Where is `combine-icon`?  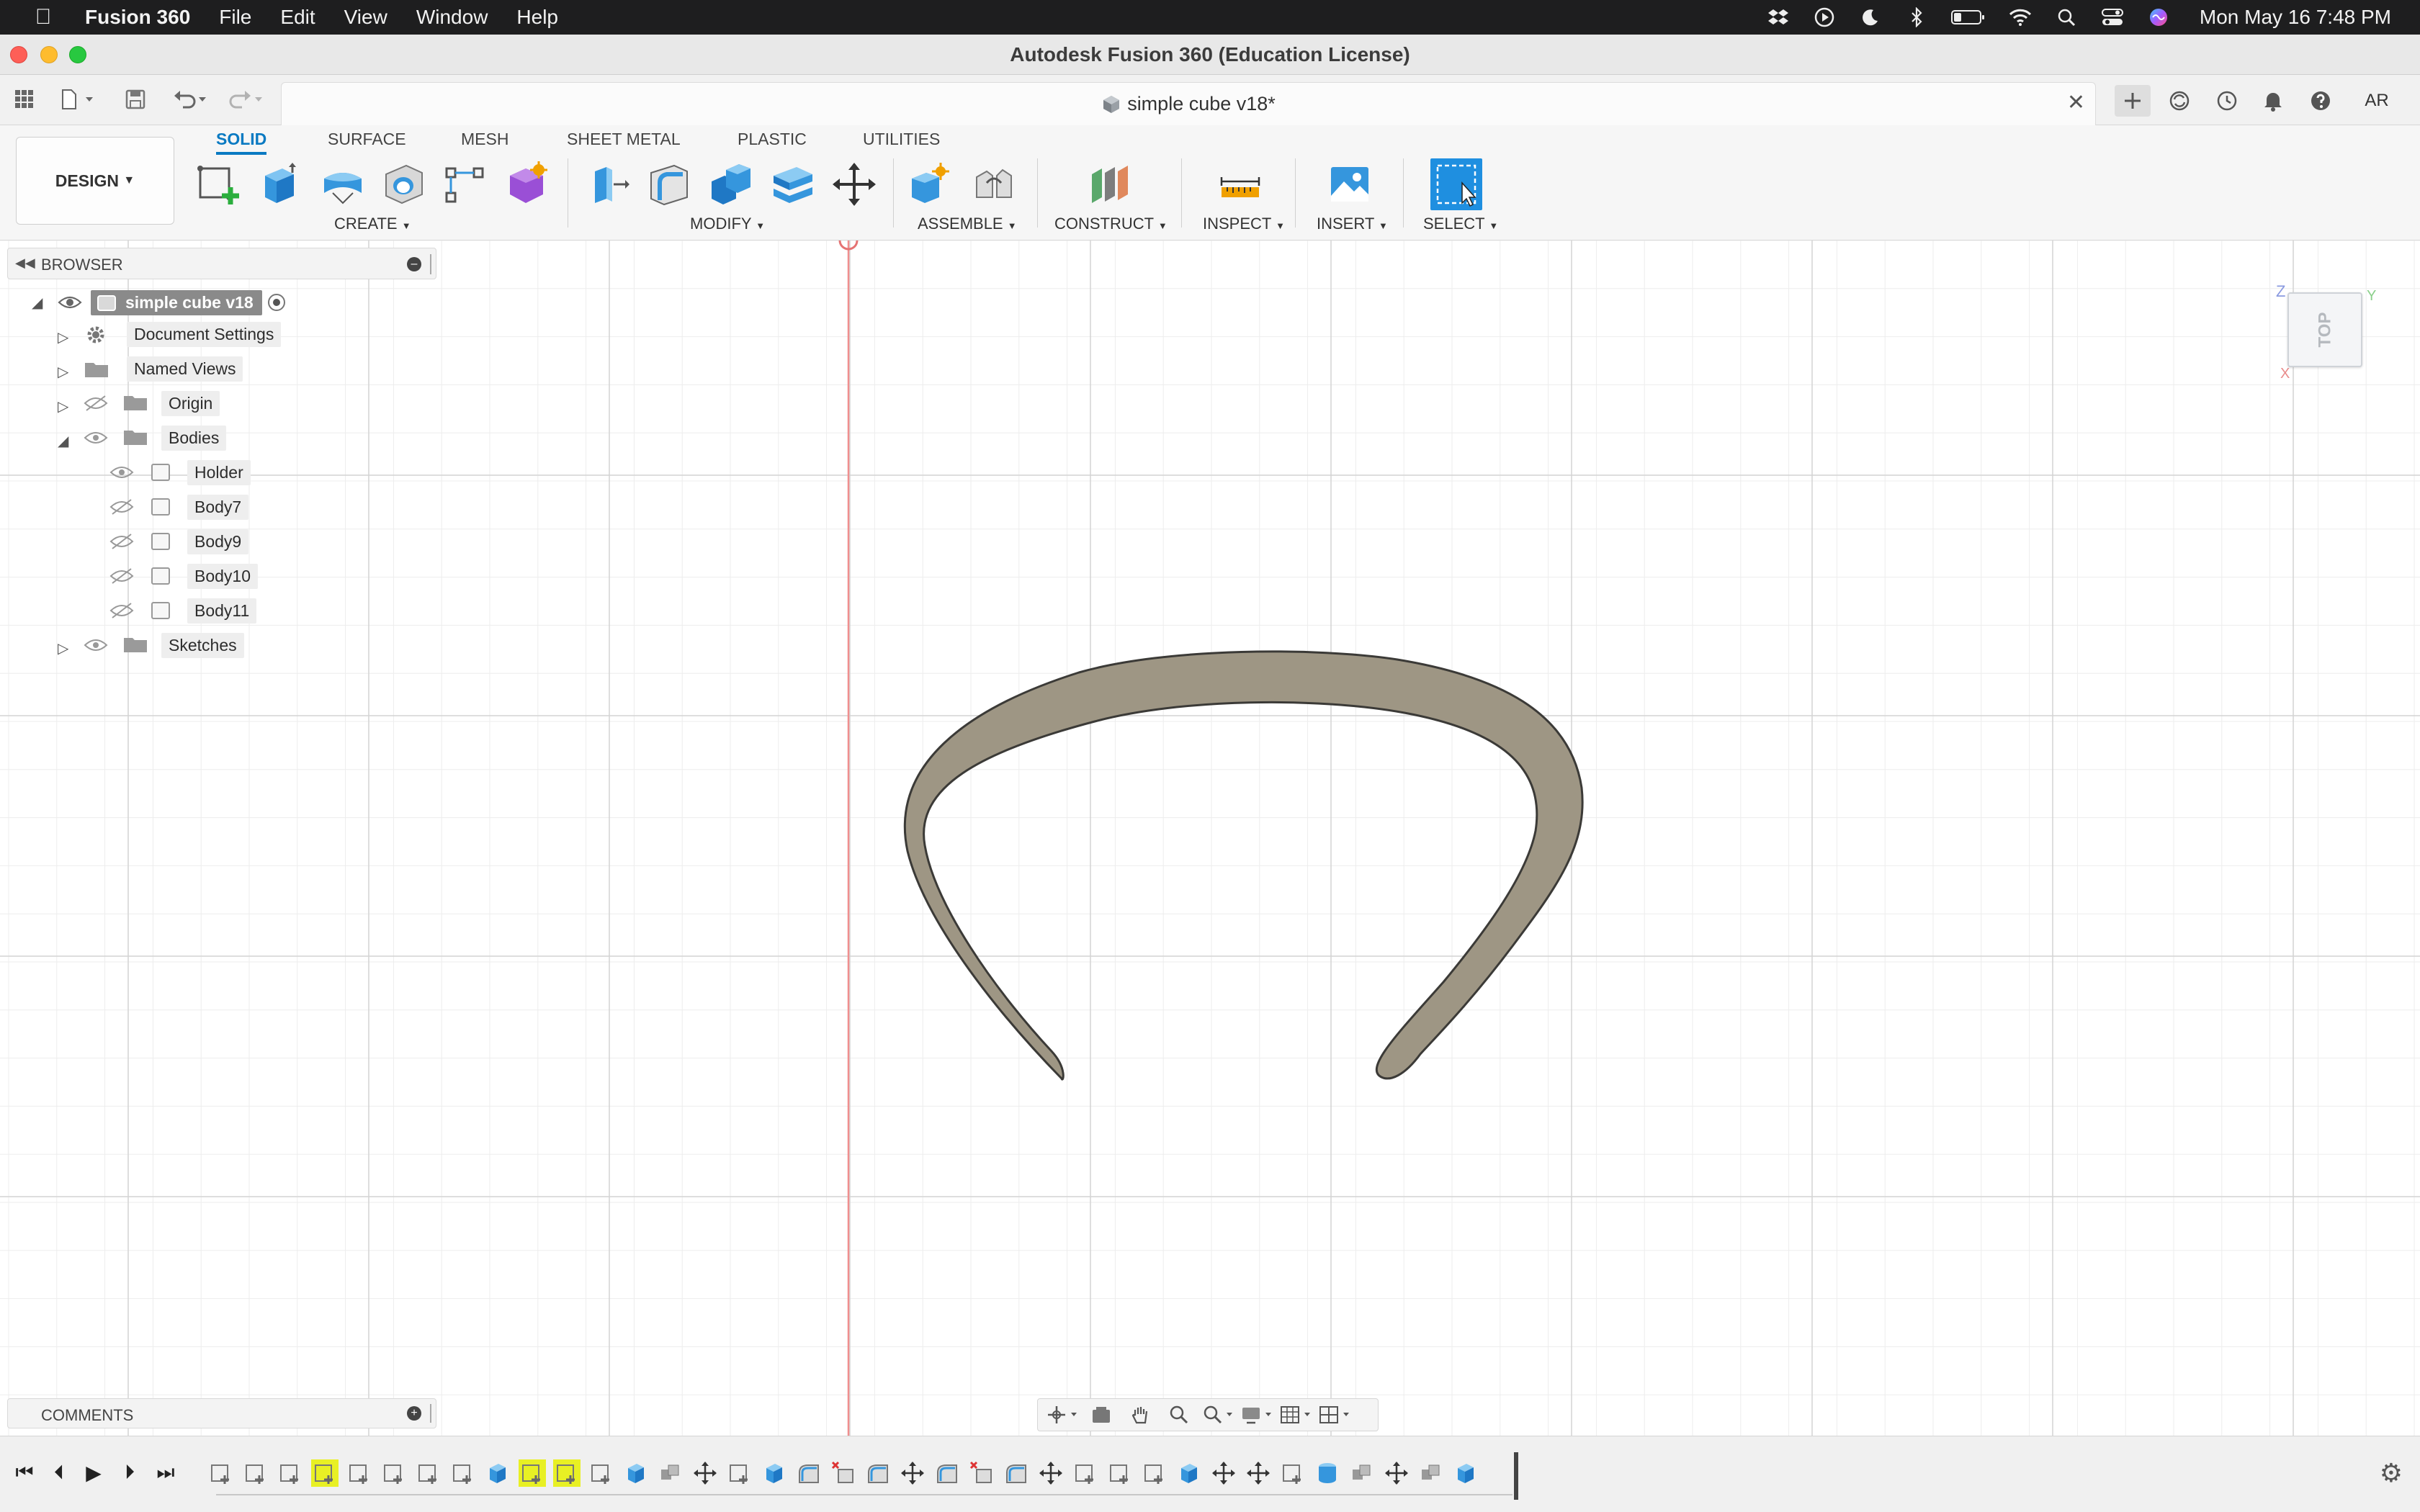 combine-icon is located at coordinates (732, 184).